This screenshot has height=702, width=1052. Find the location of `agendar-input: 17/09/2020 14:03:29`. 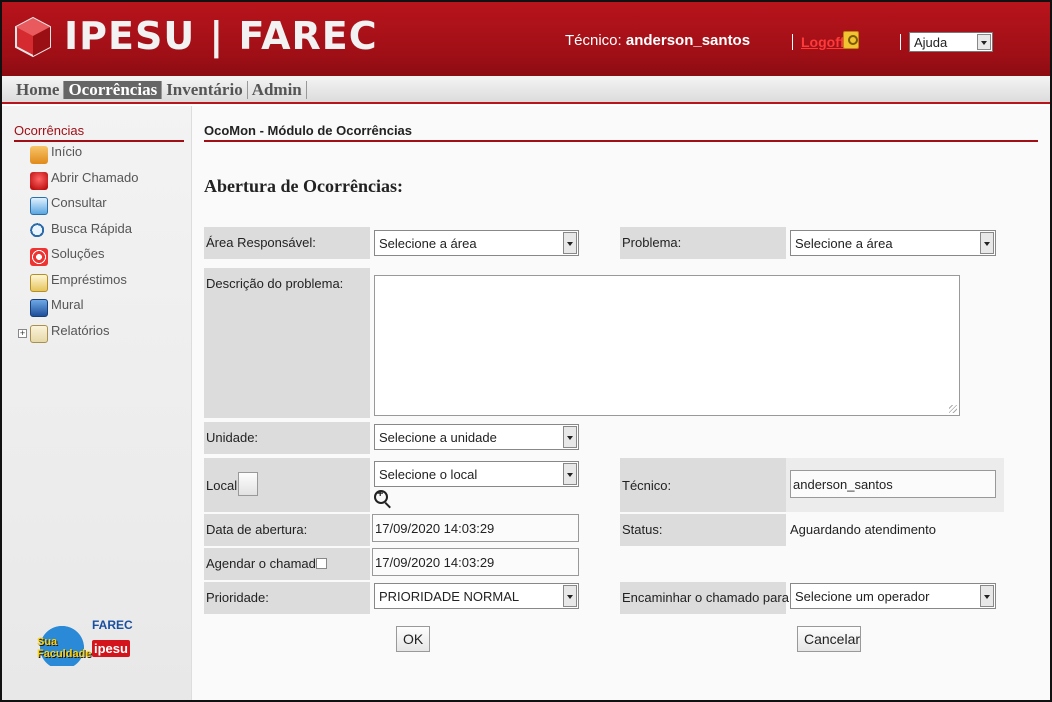

agendar-input: 17/09/2020 14:03:29 is located at coordinates (475, 562).